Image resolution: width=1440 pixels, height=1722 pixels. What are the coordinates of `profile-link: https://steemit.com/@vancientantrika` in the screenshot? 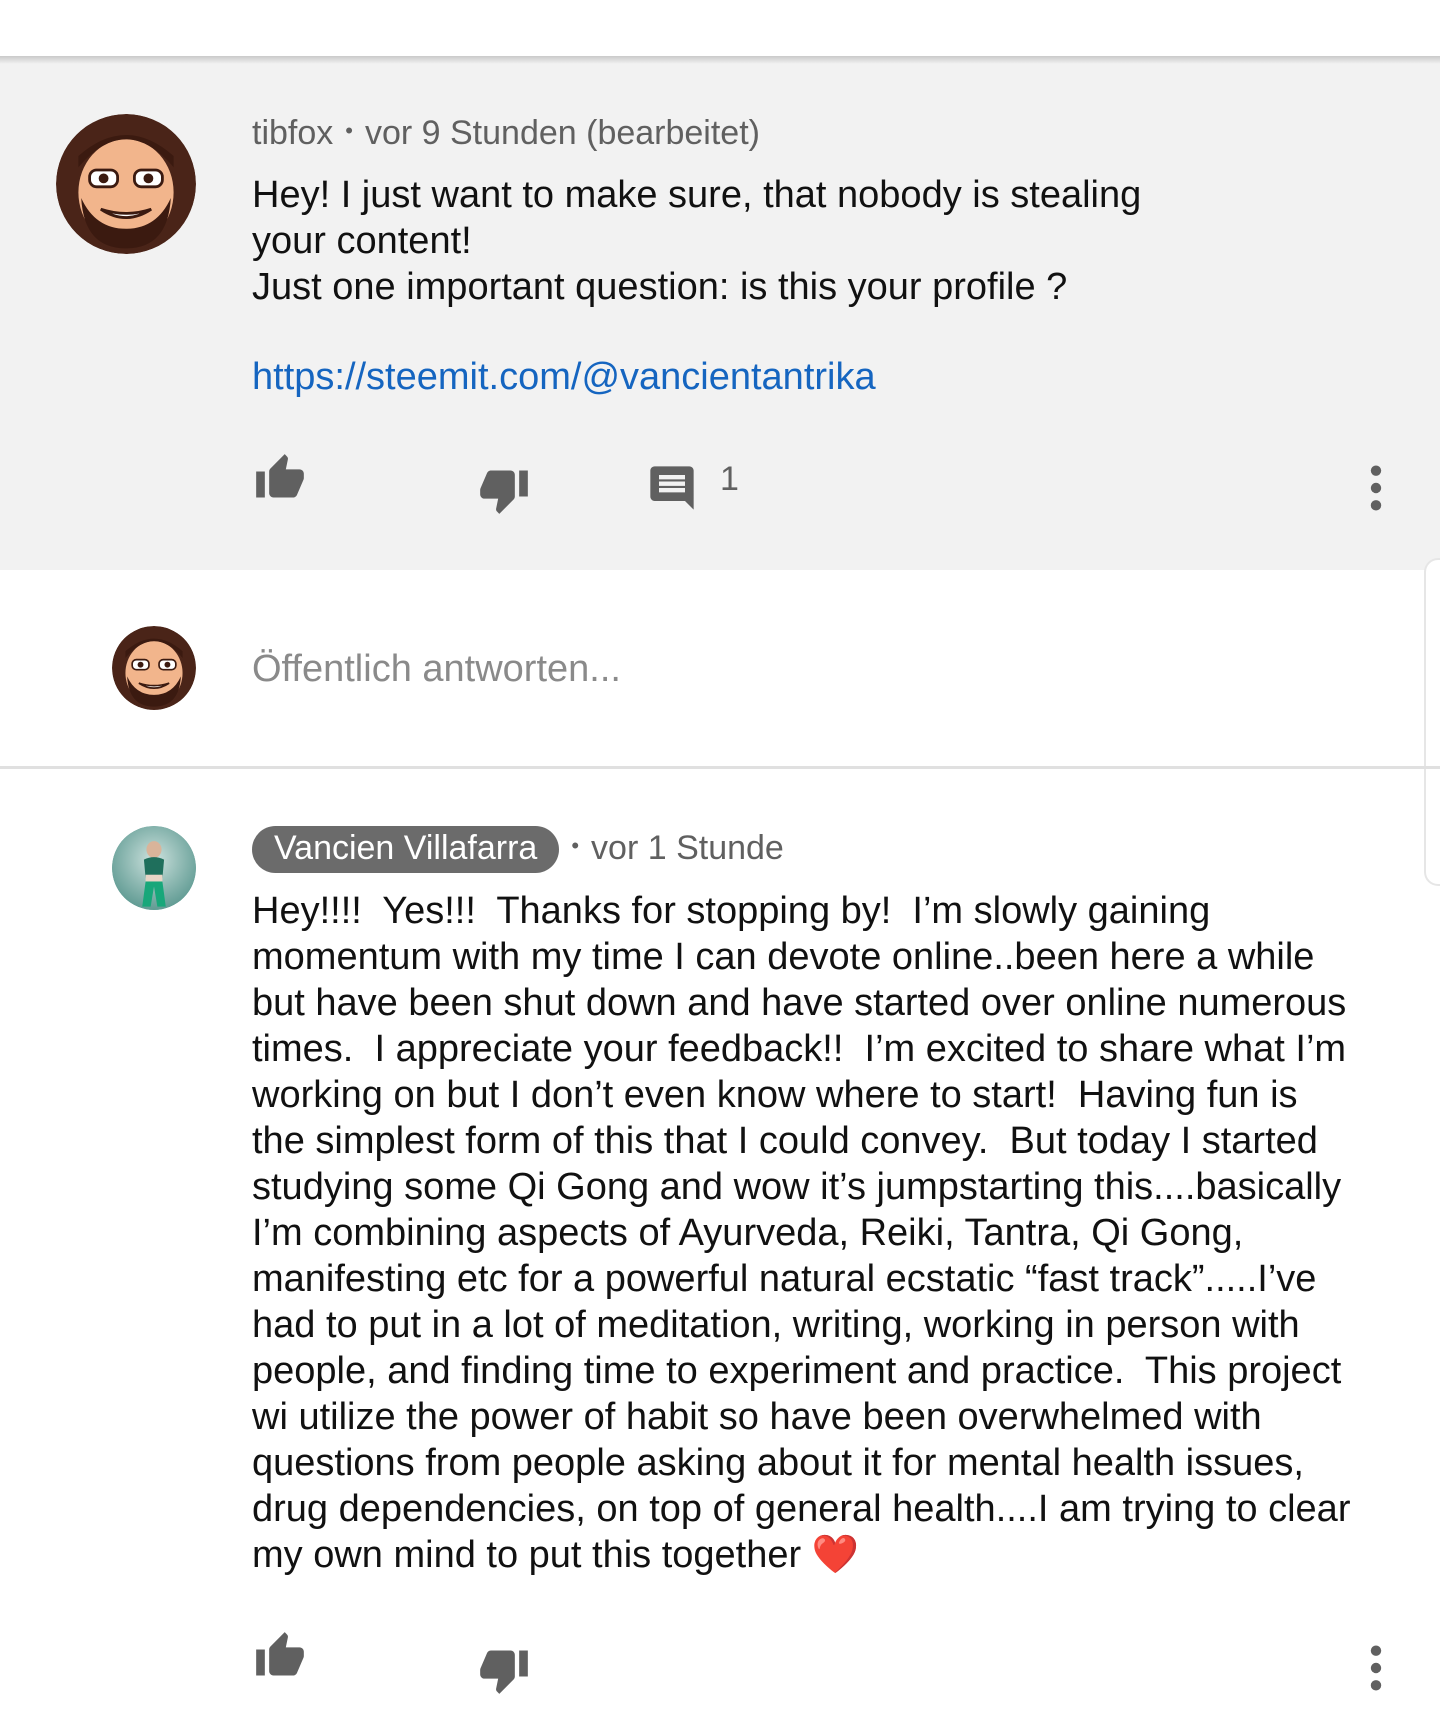 It's located at (564, 377).